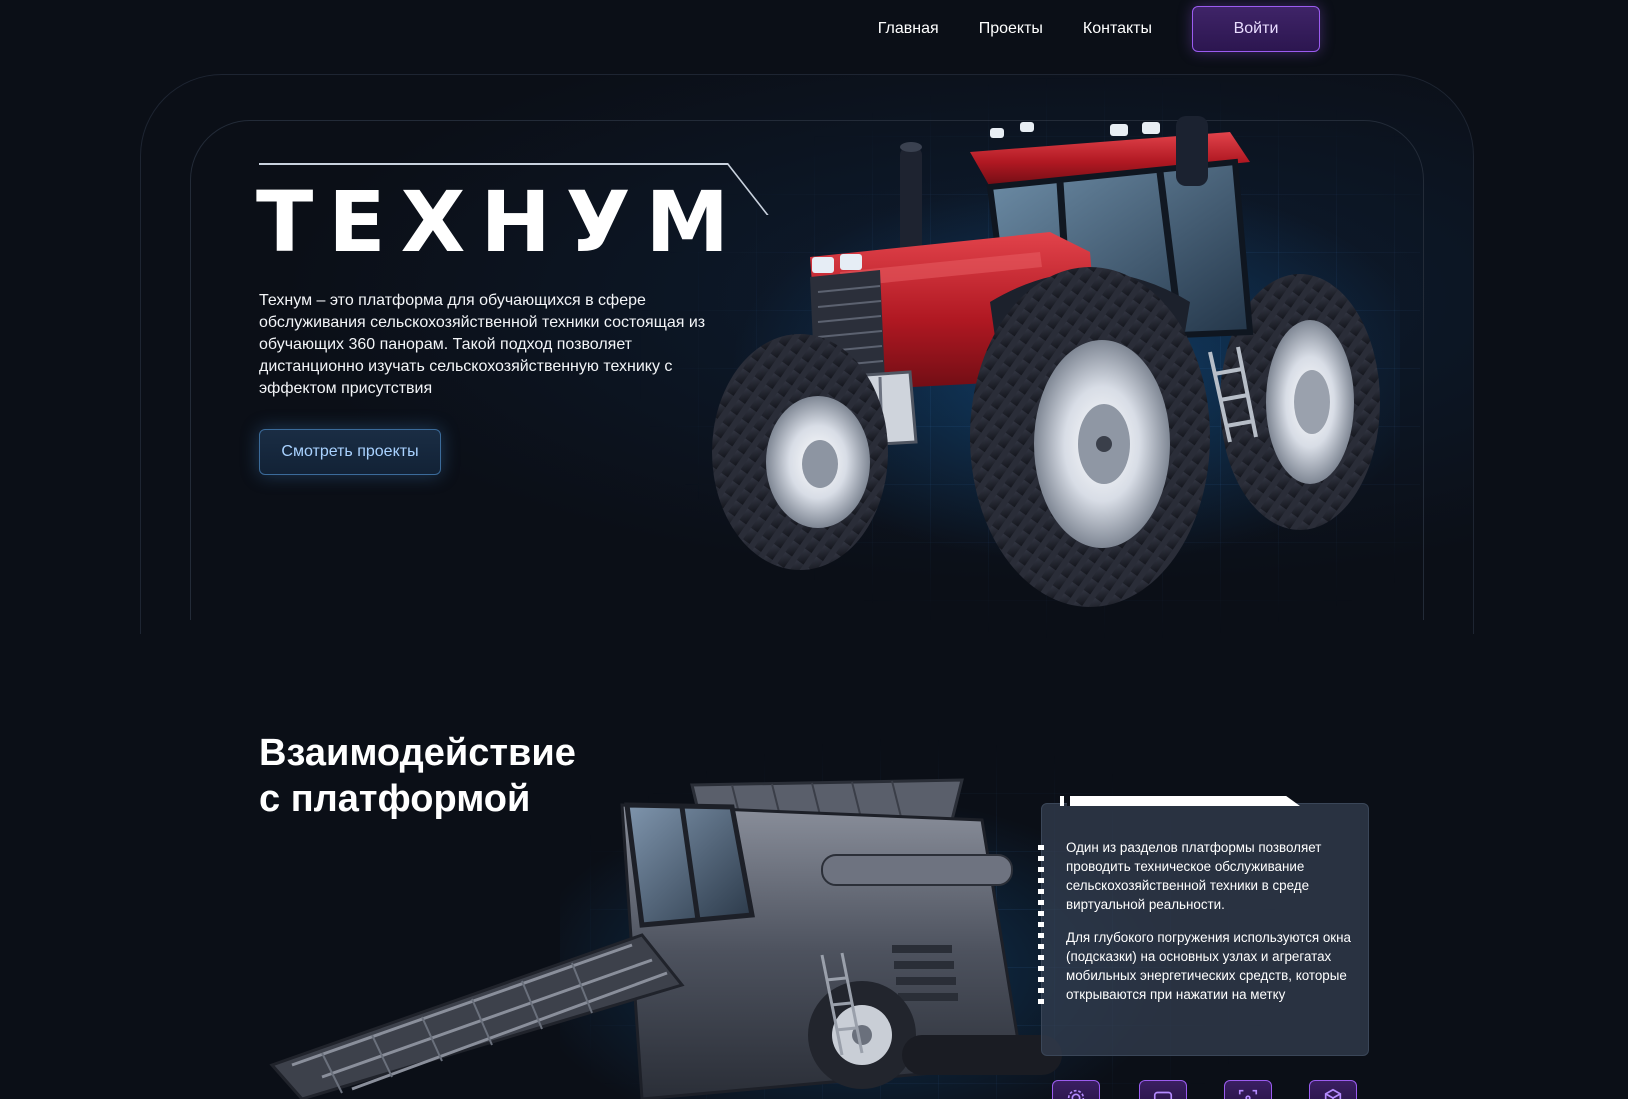 This screenshot has height=1099, width=1628. Describe the element at coordinates (350, 452) in the screenshot. I see `view-projects-button: Смотреть проекты` at that location.